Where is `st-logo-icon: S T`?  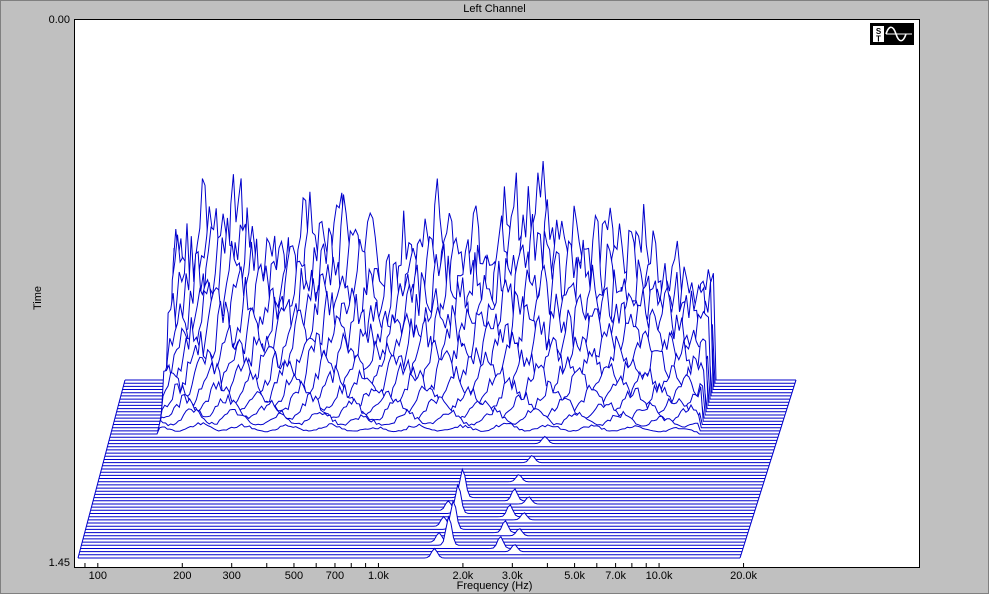
st-logo-icon: S T is located at coordinates (892, 34).